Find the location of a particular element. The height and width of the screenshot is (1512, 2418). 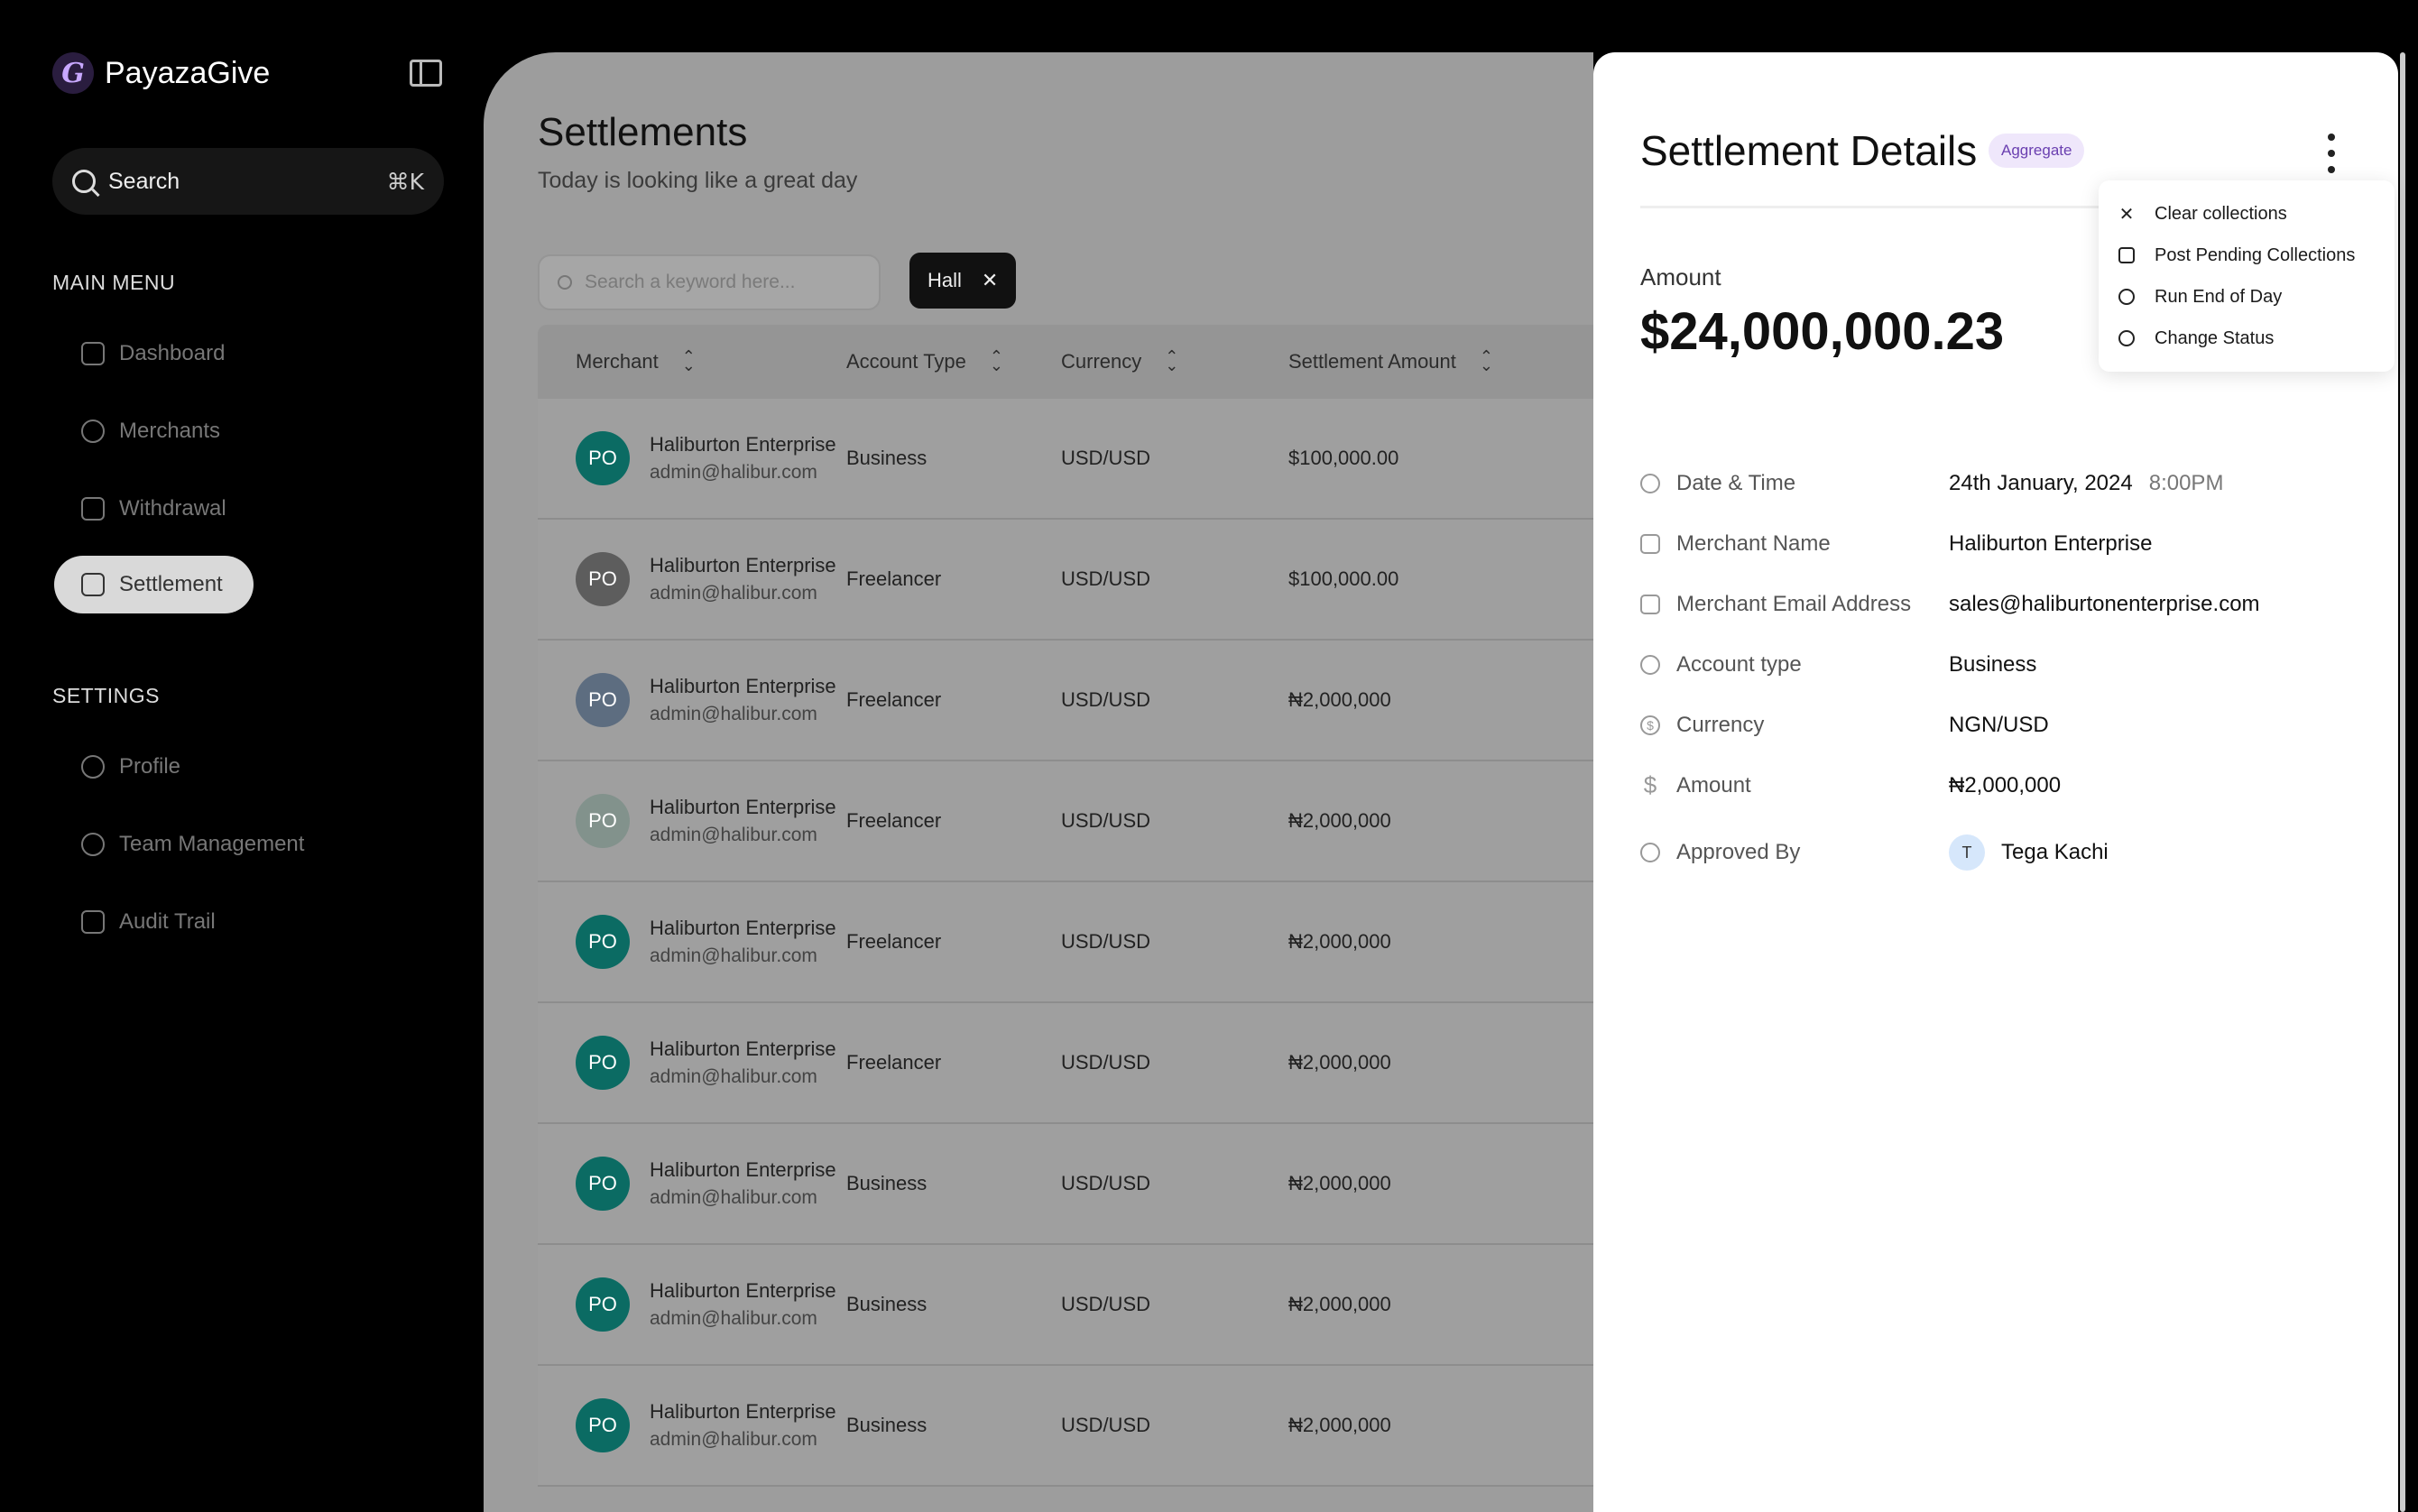

sidebar-item-settlement: Settlement is located at coordinates (154, 584).